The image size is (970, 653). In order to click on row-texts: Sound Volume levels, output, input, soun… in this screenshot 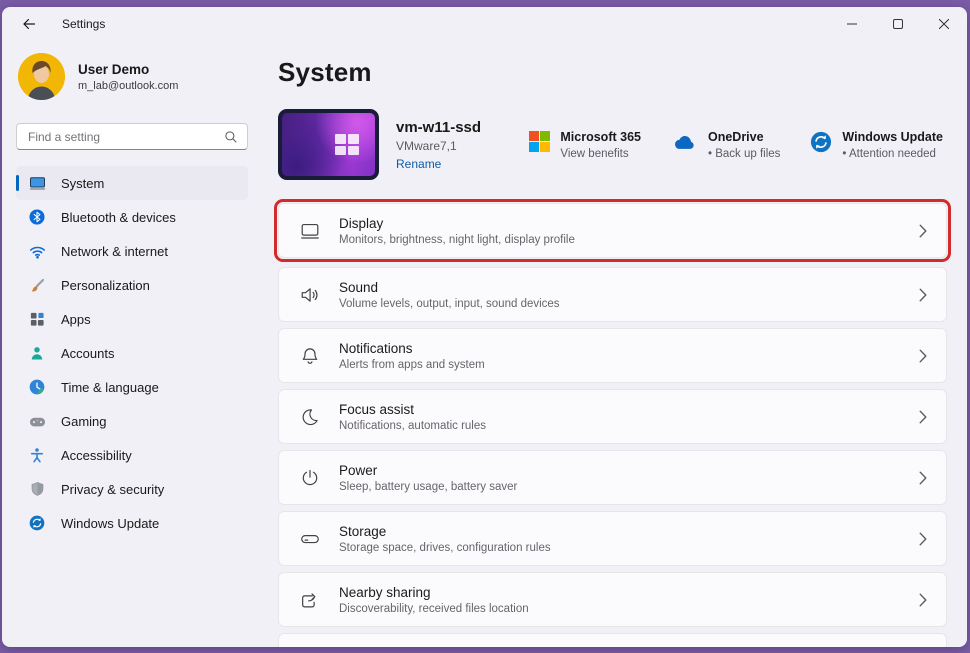, I will do `click(449, 295)`.